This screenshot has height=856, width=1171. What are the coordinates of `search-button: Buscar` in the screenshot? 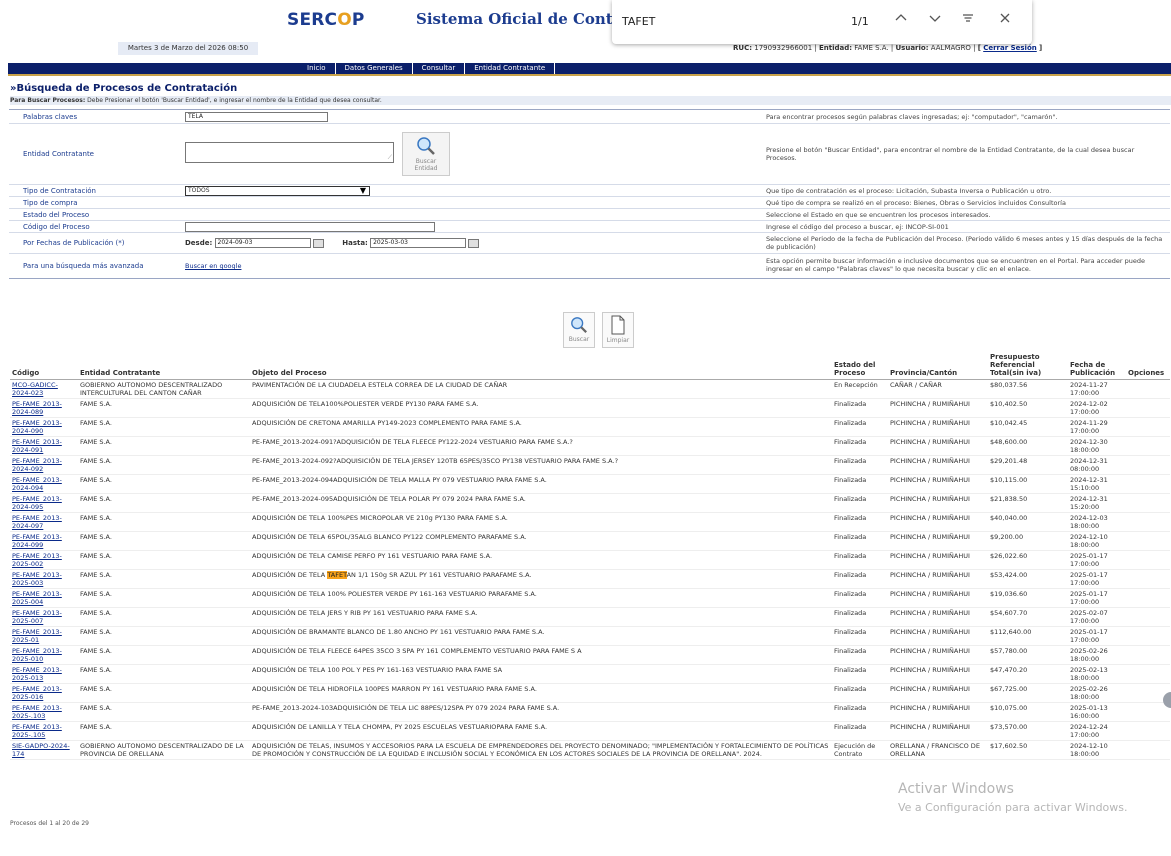 It's located at (579, 330).